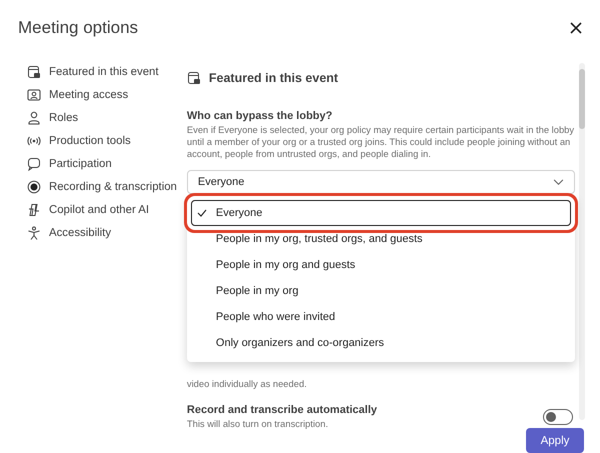 The width and height of the screenshot is (600, 453). What do you see at coordinates (34, 95) in the screenshot?
I see `person-card-icon` at bounding box center [34, 95].